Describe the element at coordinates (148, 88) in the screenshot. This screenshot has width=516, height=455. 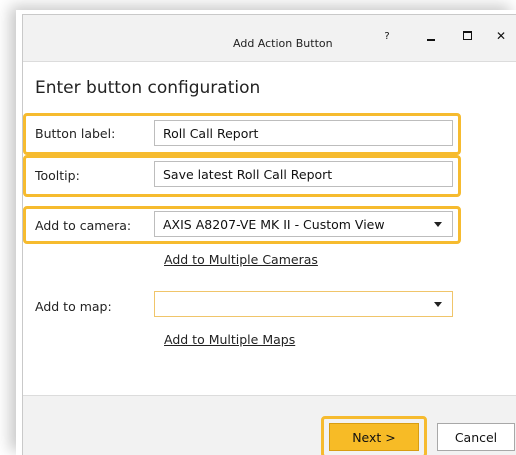
I see `page-heading: Enter button configuration` at that location.